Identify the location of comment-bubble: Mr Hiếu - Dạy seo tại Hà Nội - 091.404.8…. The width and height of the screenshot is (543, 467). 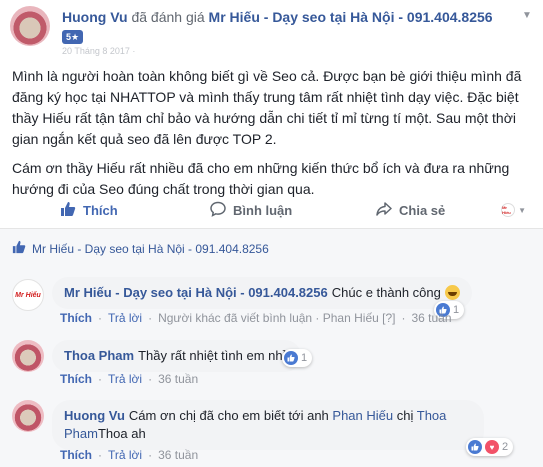
(262, 293).